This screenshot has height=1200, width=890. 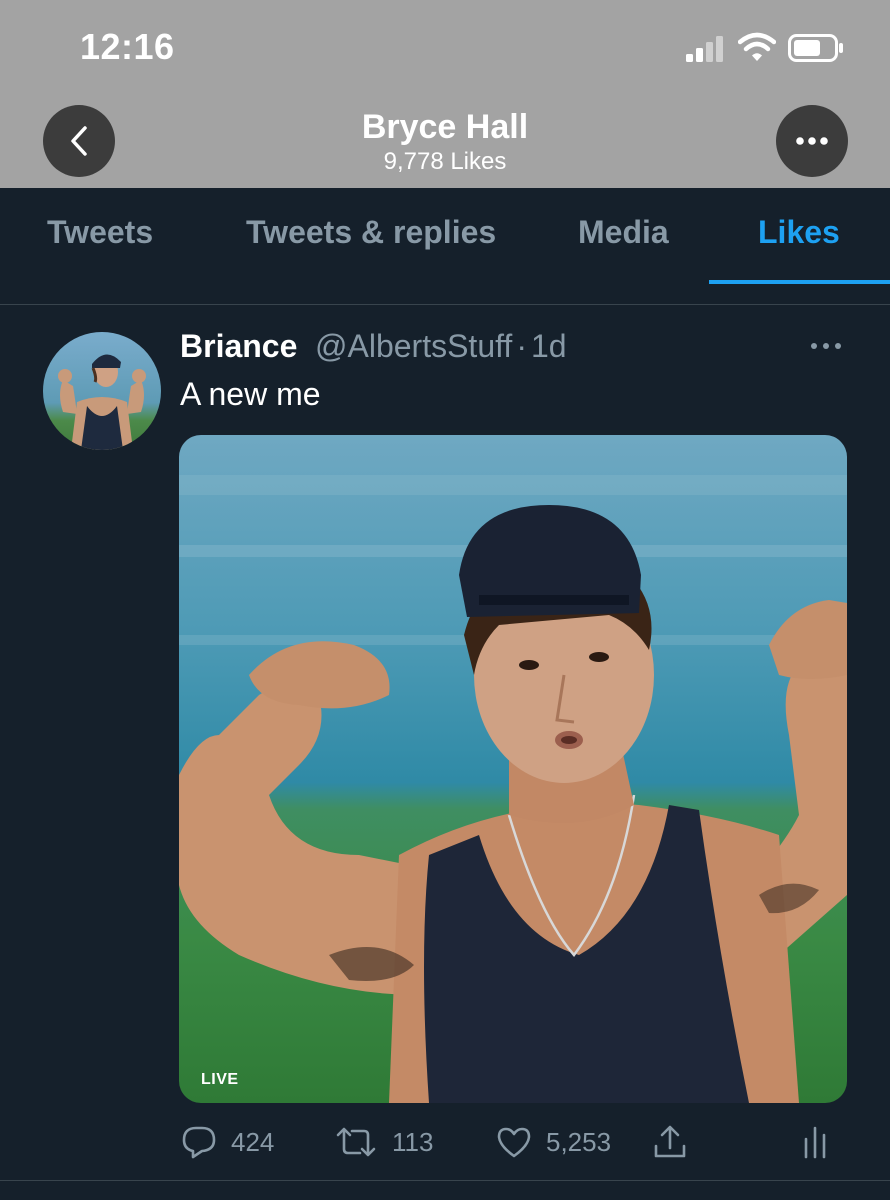 I want to click on avatar-image, so click(x=102, y=391).